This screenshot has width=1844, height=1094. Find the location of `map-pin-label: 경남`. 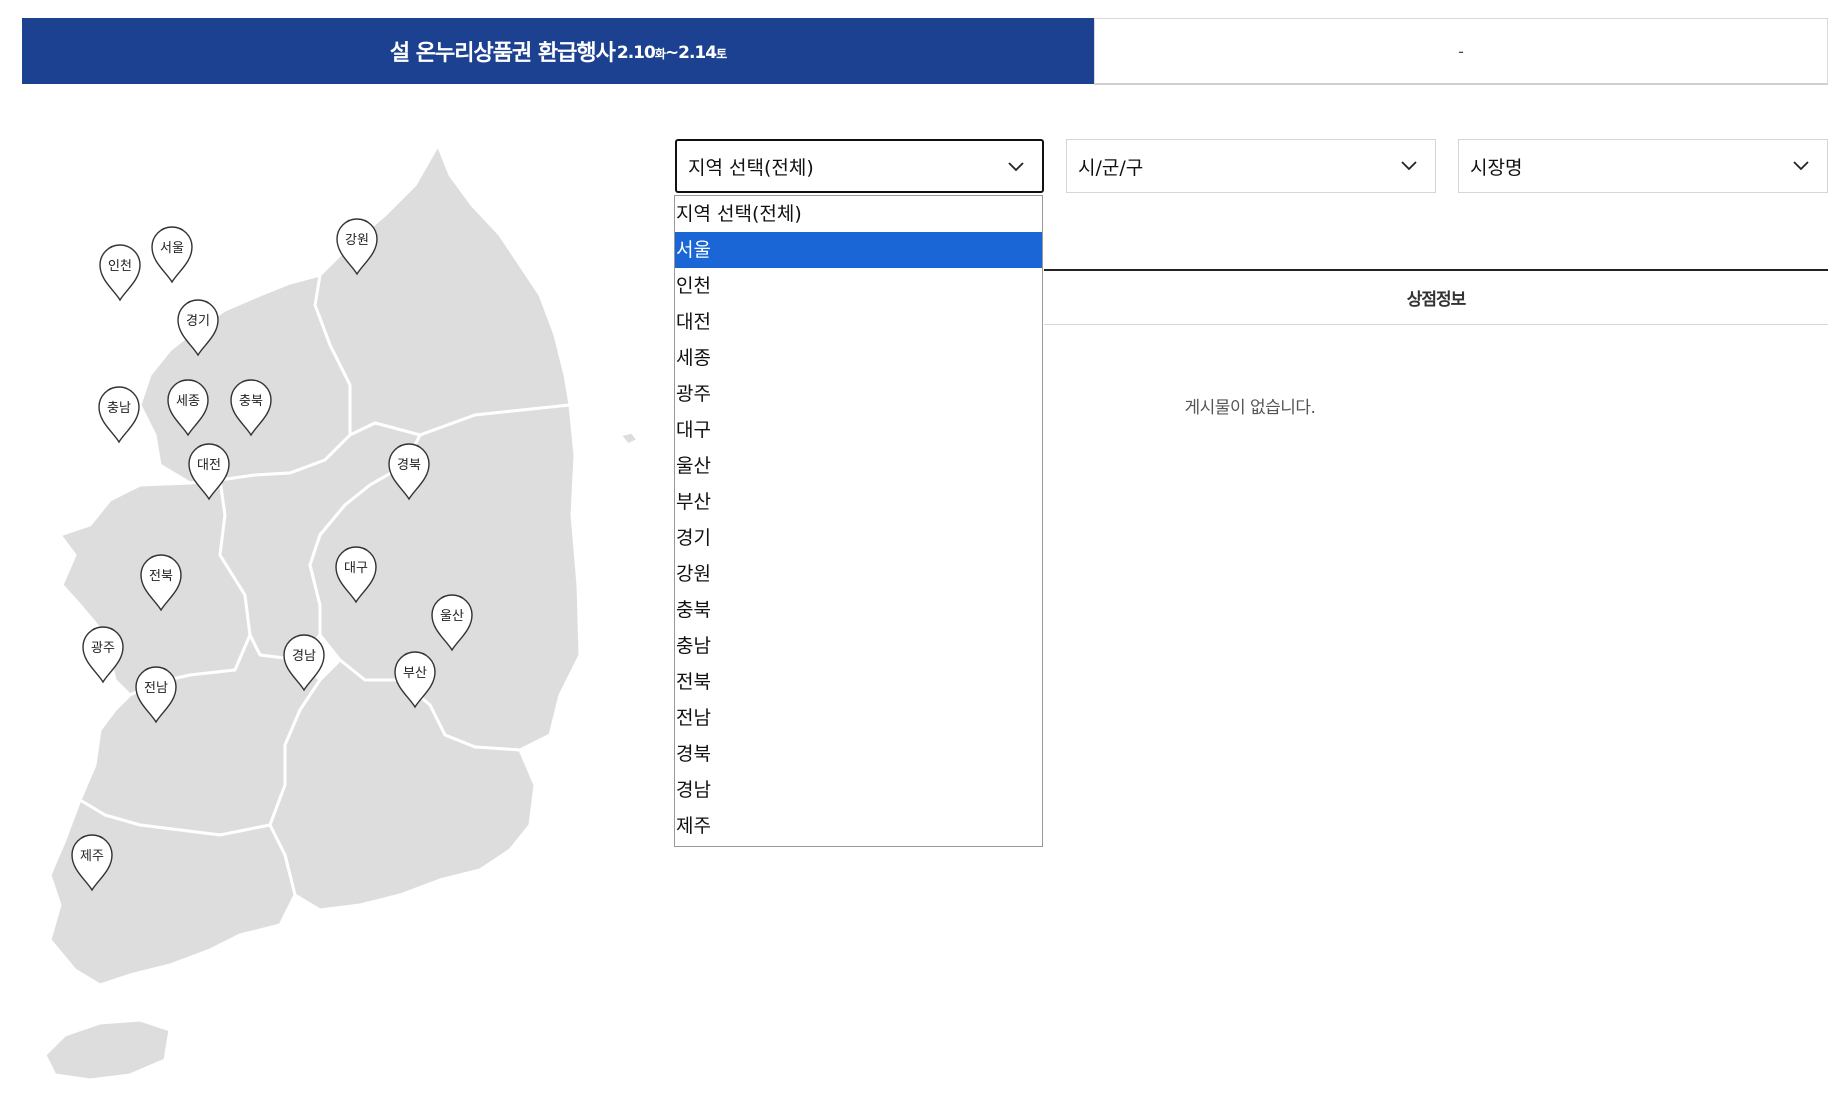

map-pin-label: 경남 is located at coordinates (304, 656).